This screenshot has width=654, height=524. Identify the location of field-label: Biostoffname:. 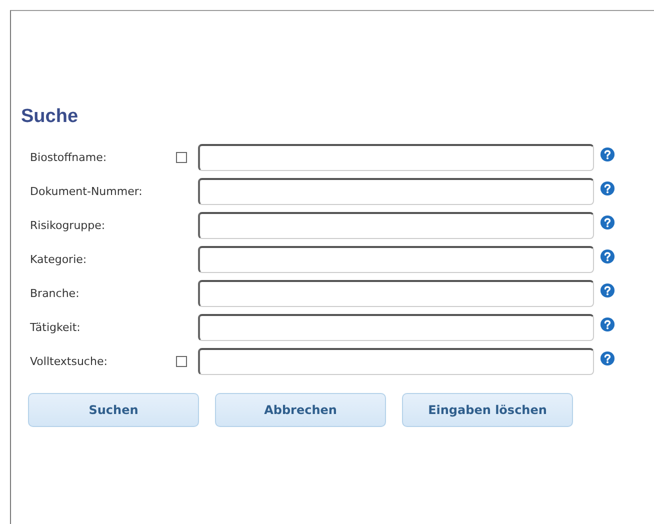
(68, 157).